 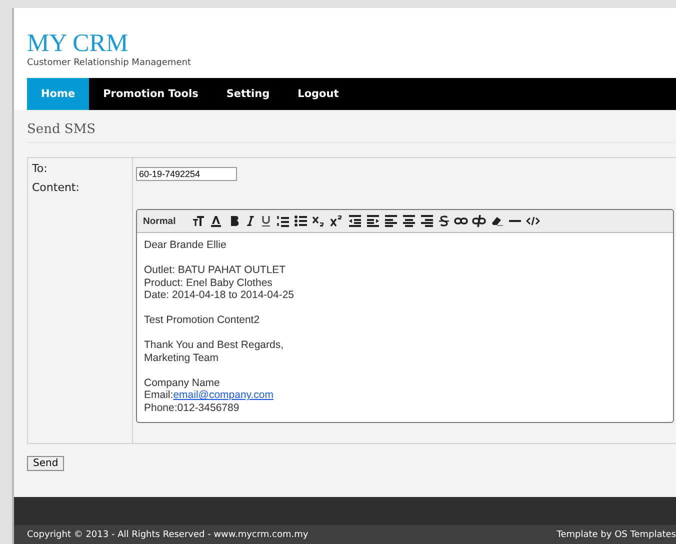 I want to click on message-line: Dear Brande Ellie, so click(x=186, y=245).